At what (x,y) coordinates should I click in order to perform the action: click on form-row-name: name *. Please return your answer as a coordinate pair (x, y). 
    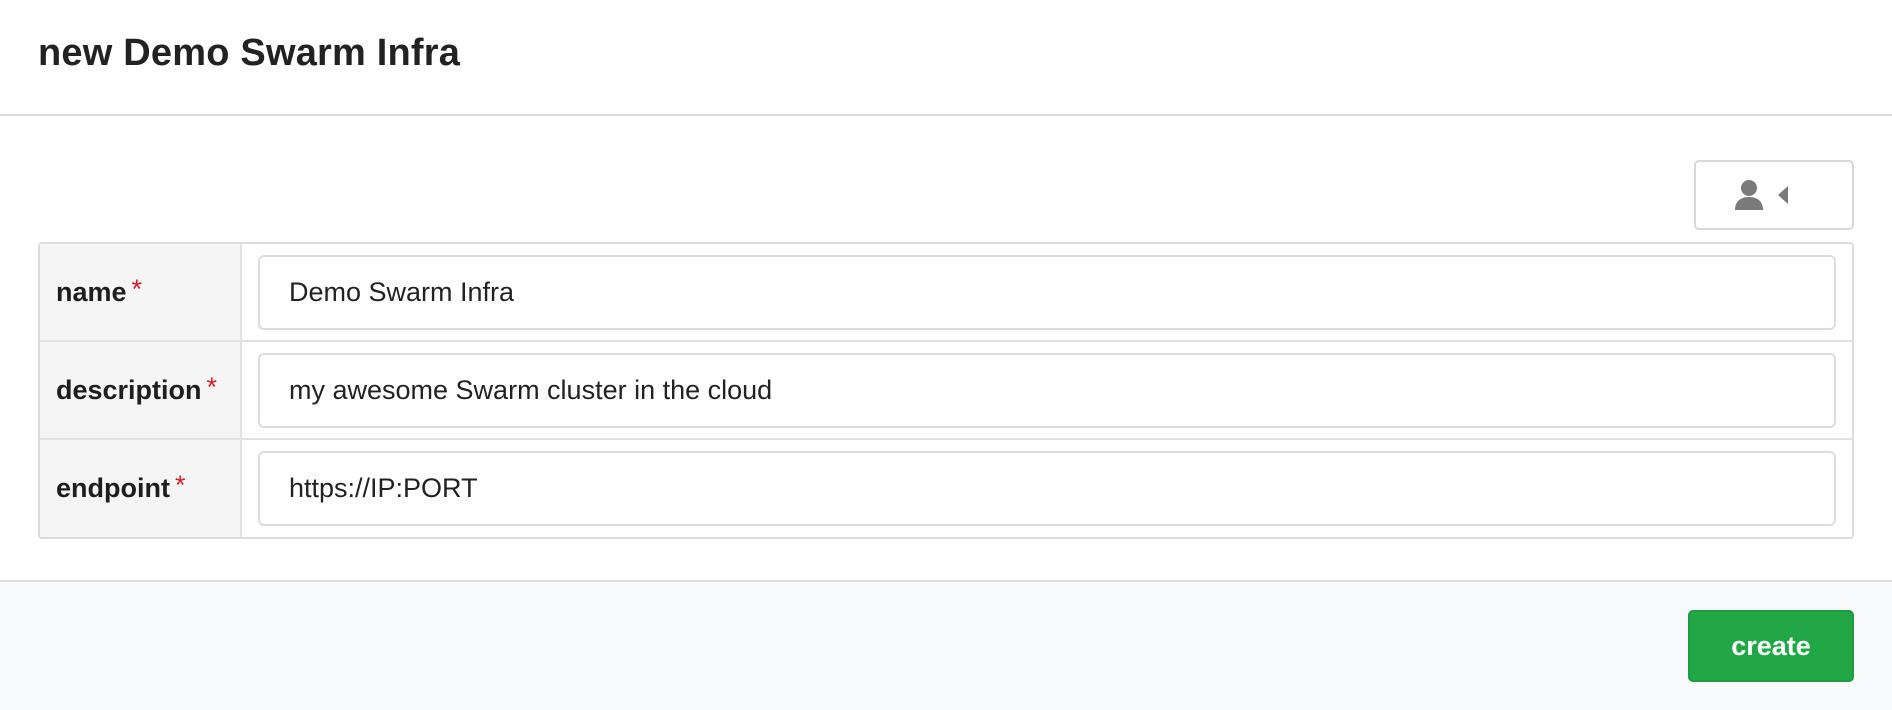
    Looking at the image, I should click on (946, 293).